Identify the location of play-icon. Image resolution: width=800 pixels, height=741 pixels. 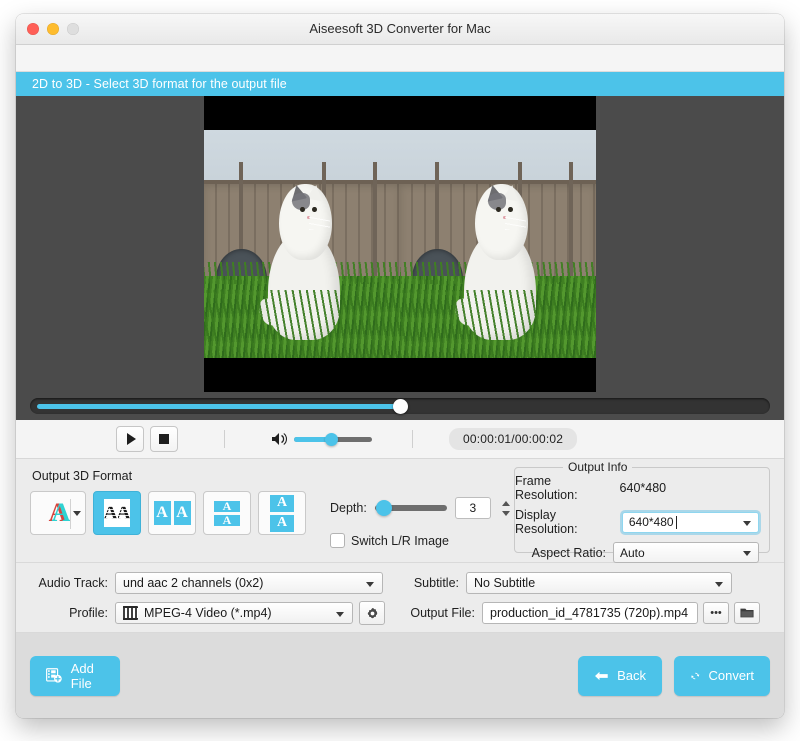
(131, 439).